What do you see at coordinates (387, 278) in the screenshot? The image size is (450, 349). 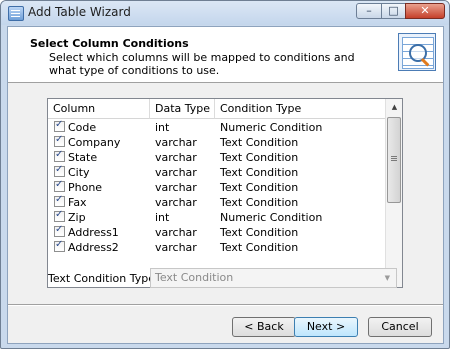 I see `chevron-down-icon: ▼` at bounding box center [387, 278].